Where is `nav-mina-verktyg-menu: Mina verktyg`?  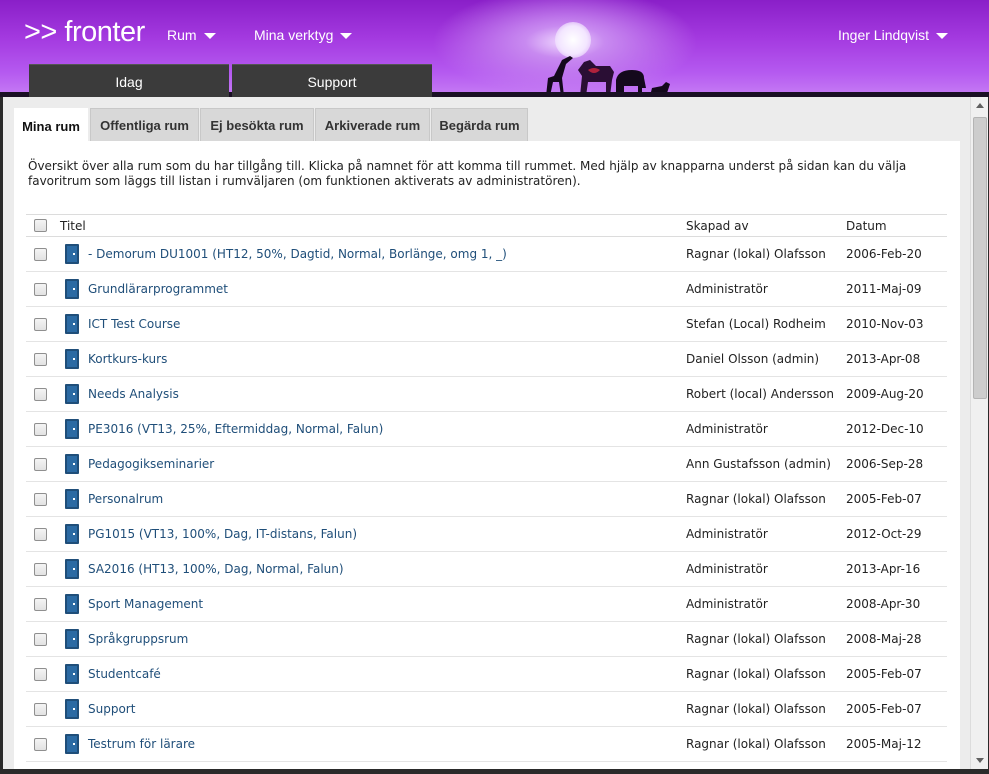 nav-mina-verktyg-menu: Mina verktyg is located at coordinates (303, 35).